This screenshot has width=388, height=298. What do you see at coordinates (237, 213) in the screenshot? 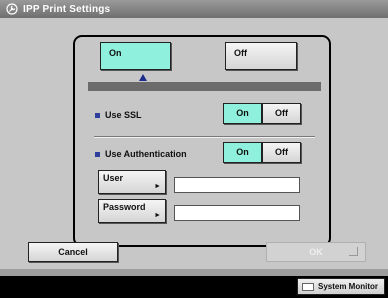
I see `password-input` at bounding box center [237, 213].